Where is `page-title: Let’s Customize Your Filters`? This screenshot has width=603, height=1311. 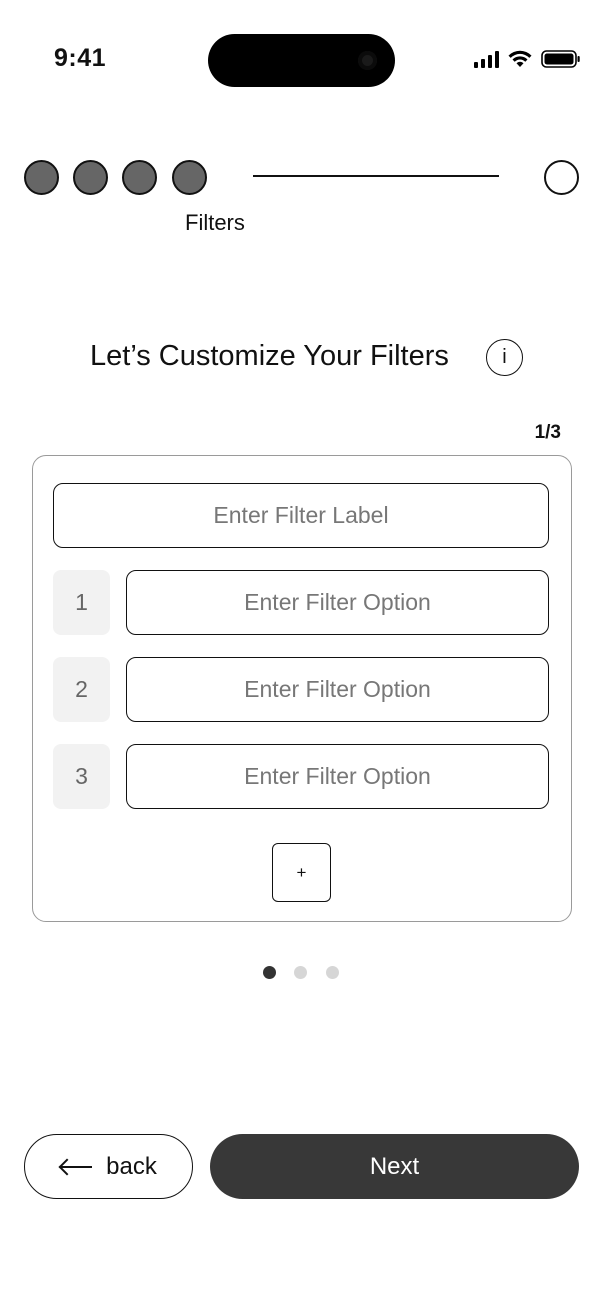
page-title: Let’s Customize Your Filters is located at coordinates (269, 356).